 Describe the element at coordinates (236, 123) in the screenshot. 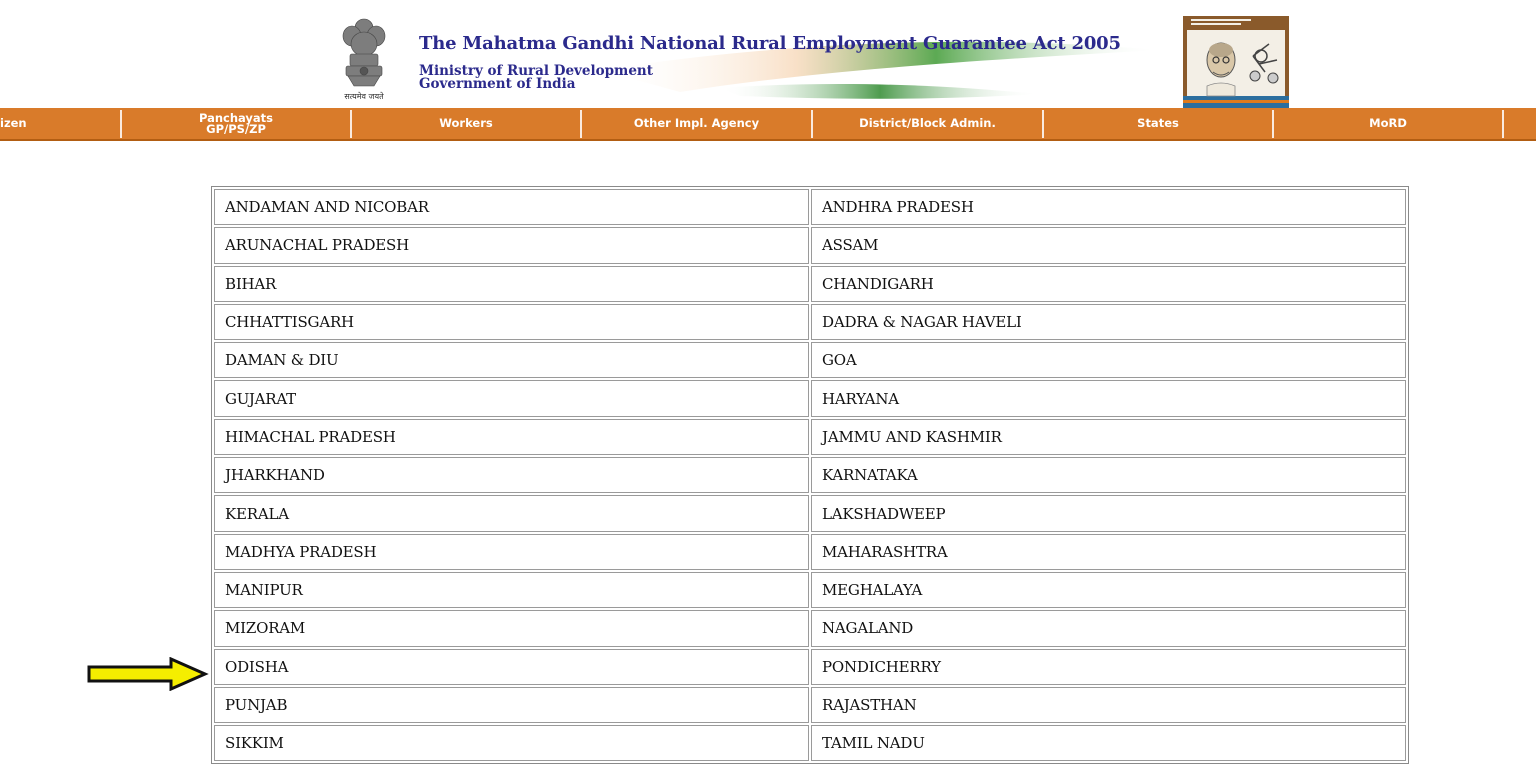

I see `nav-panchayats: Panchayats GP/PS/ZP` at that location.